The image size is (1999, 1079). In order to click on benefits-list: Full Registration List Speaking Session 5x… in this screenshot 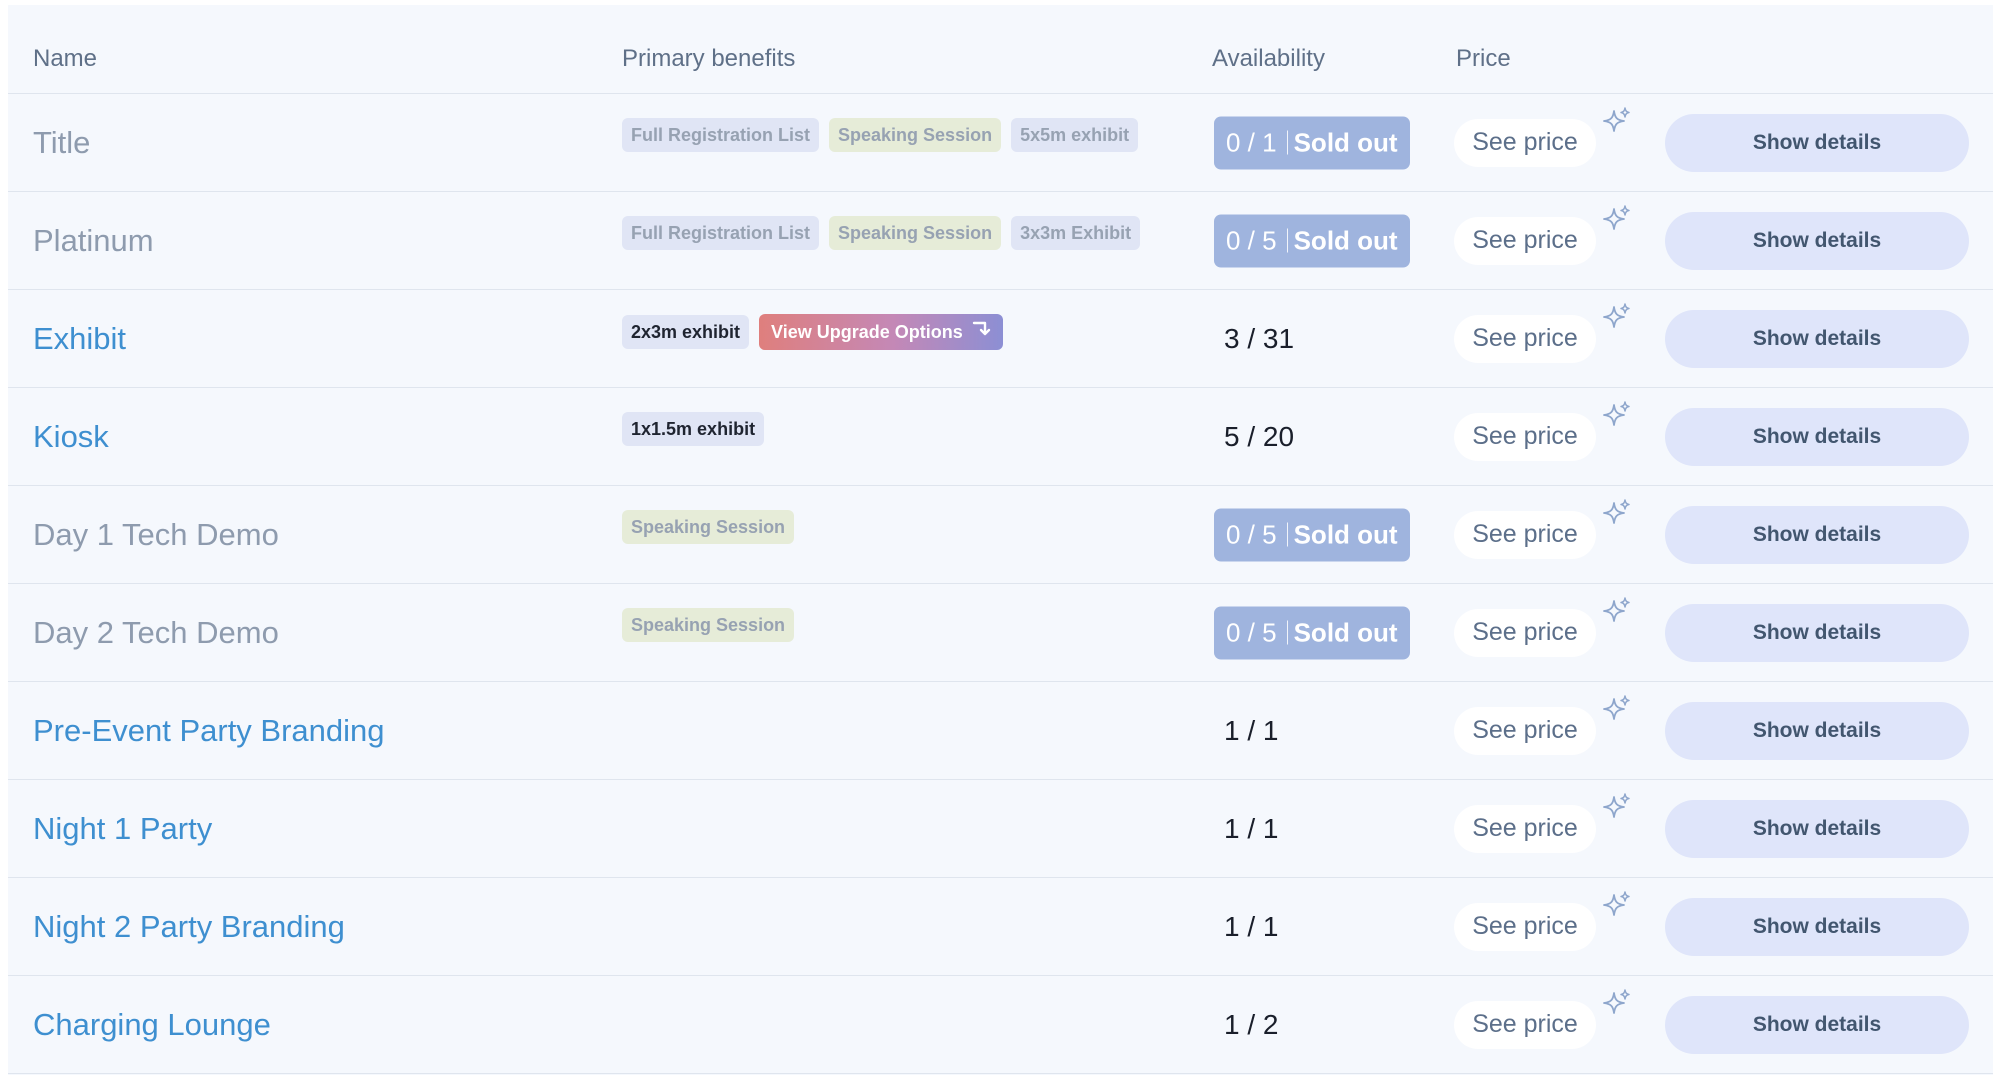, I will do `click(880, 135)`.